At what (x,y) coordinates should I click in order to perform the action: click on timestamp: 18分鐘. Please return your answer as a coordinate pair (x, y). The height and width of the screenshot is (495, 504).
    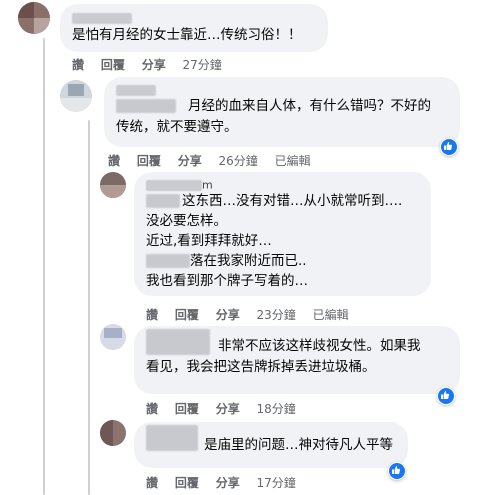
    Looking at the image, I should click on (276, 409).